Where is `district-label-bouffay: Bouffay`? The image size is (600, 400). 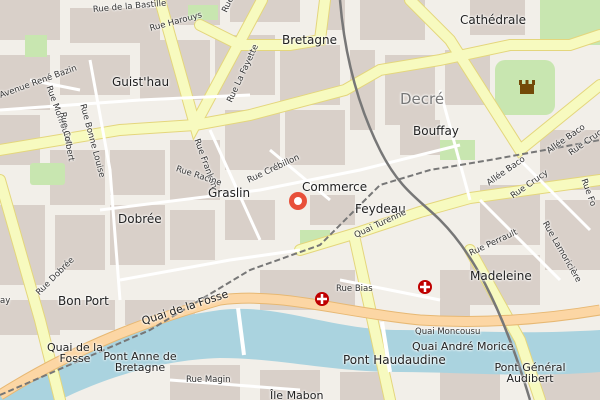 district-label-bouffay: Bouffay is located at coordinates (436, 131).